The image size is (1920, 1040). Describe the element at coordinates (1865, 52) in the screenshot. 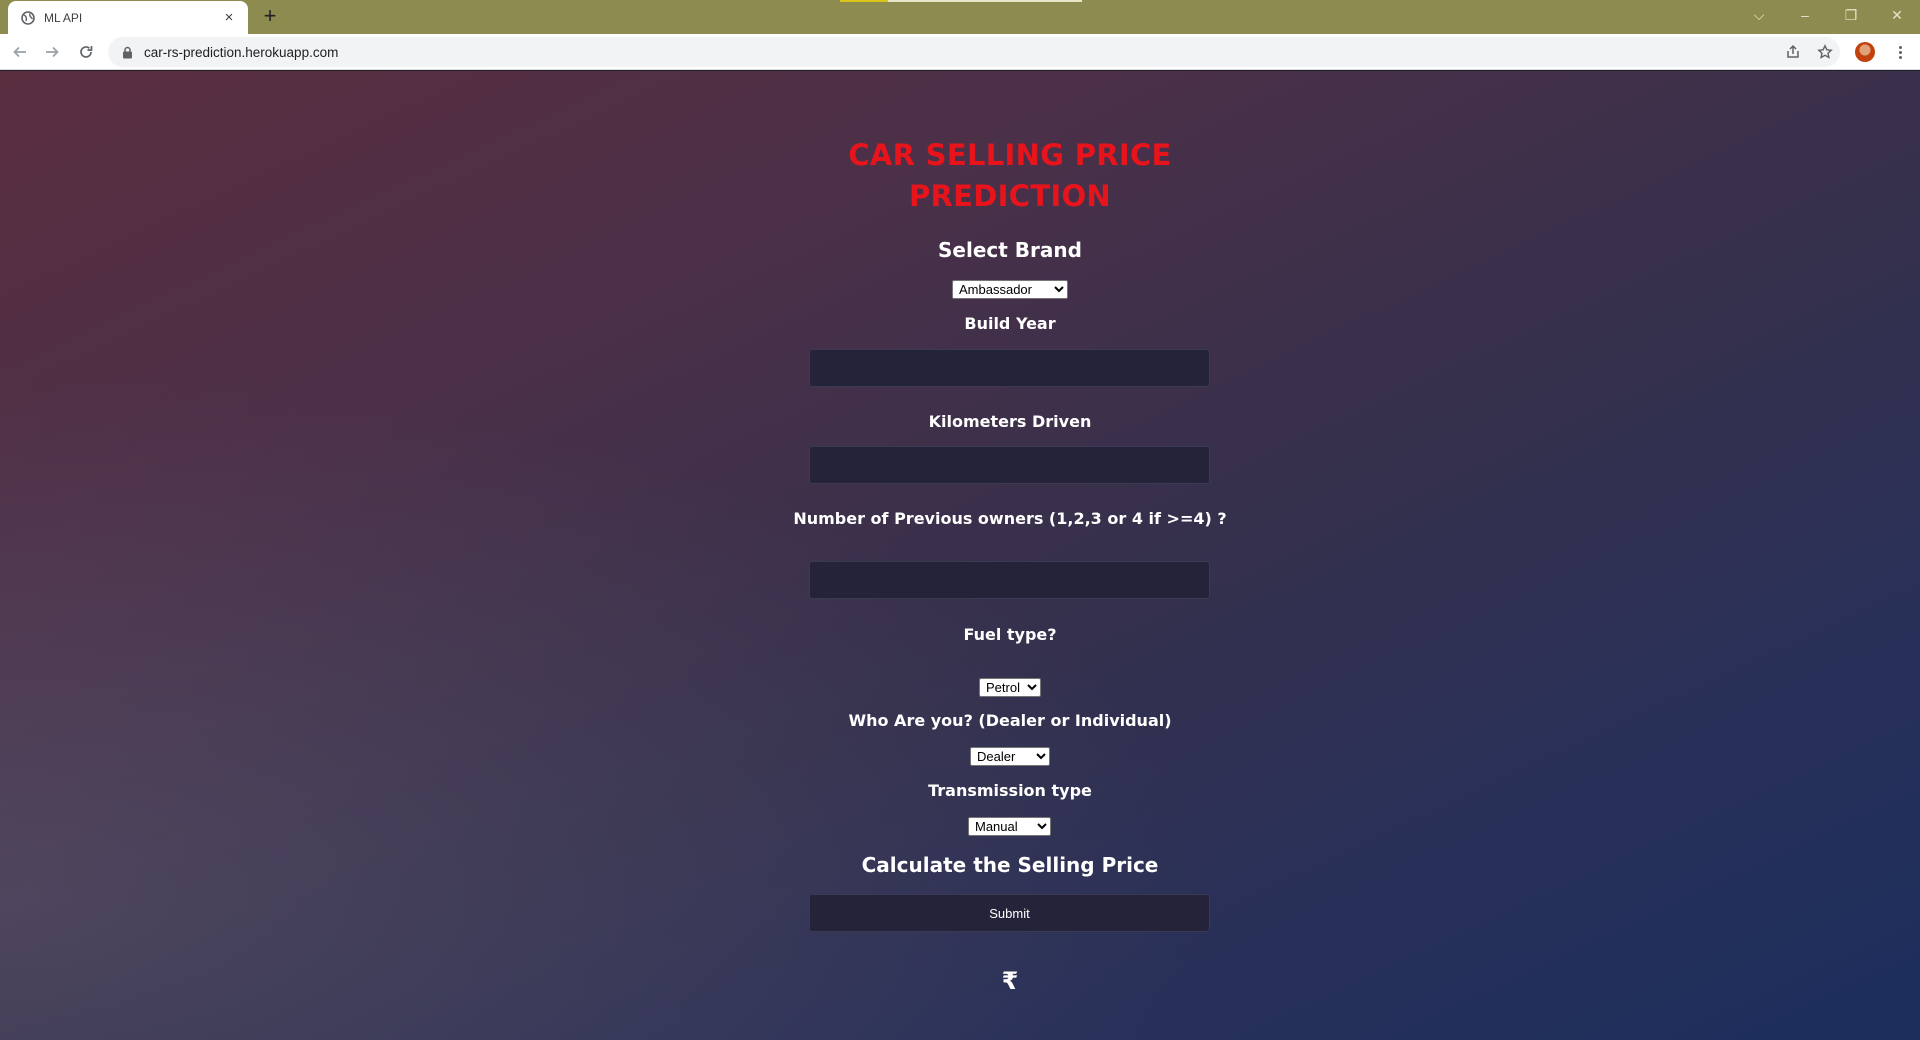

I see `profile-avatar` at that location.